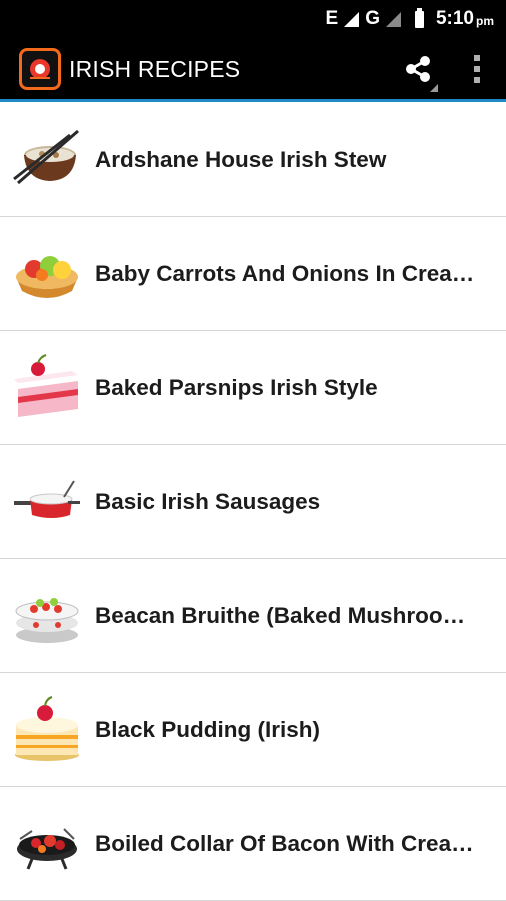 Image resolution: width=506 pixels, height=901 pixels. Describe the element at coordinates (208, 729) in the screenshot. I see `recipe-title: Black Pudding (Irish)` at that location.